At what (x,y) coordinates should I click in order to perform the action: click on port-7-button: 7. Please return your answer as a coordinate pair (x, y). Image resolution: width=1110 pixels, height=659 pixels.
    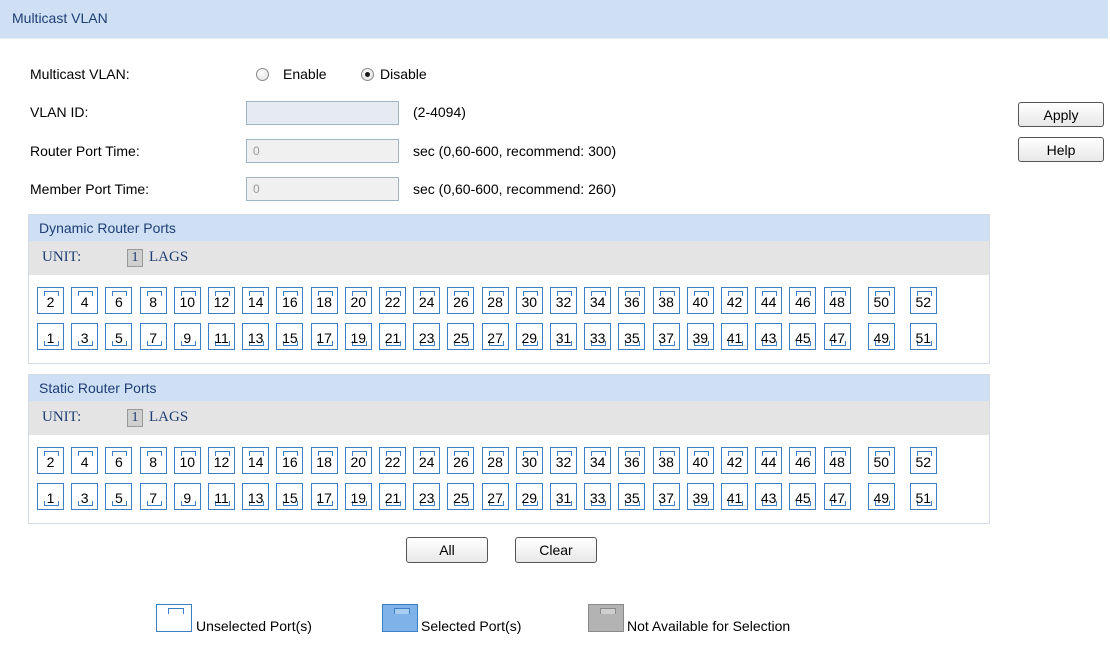
    Looking at the image, I should click on (153, 336).